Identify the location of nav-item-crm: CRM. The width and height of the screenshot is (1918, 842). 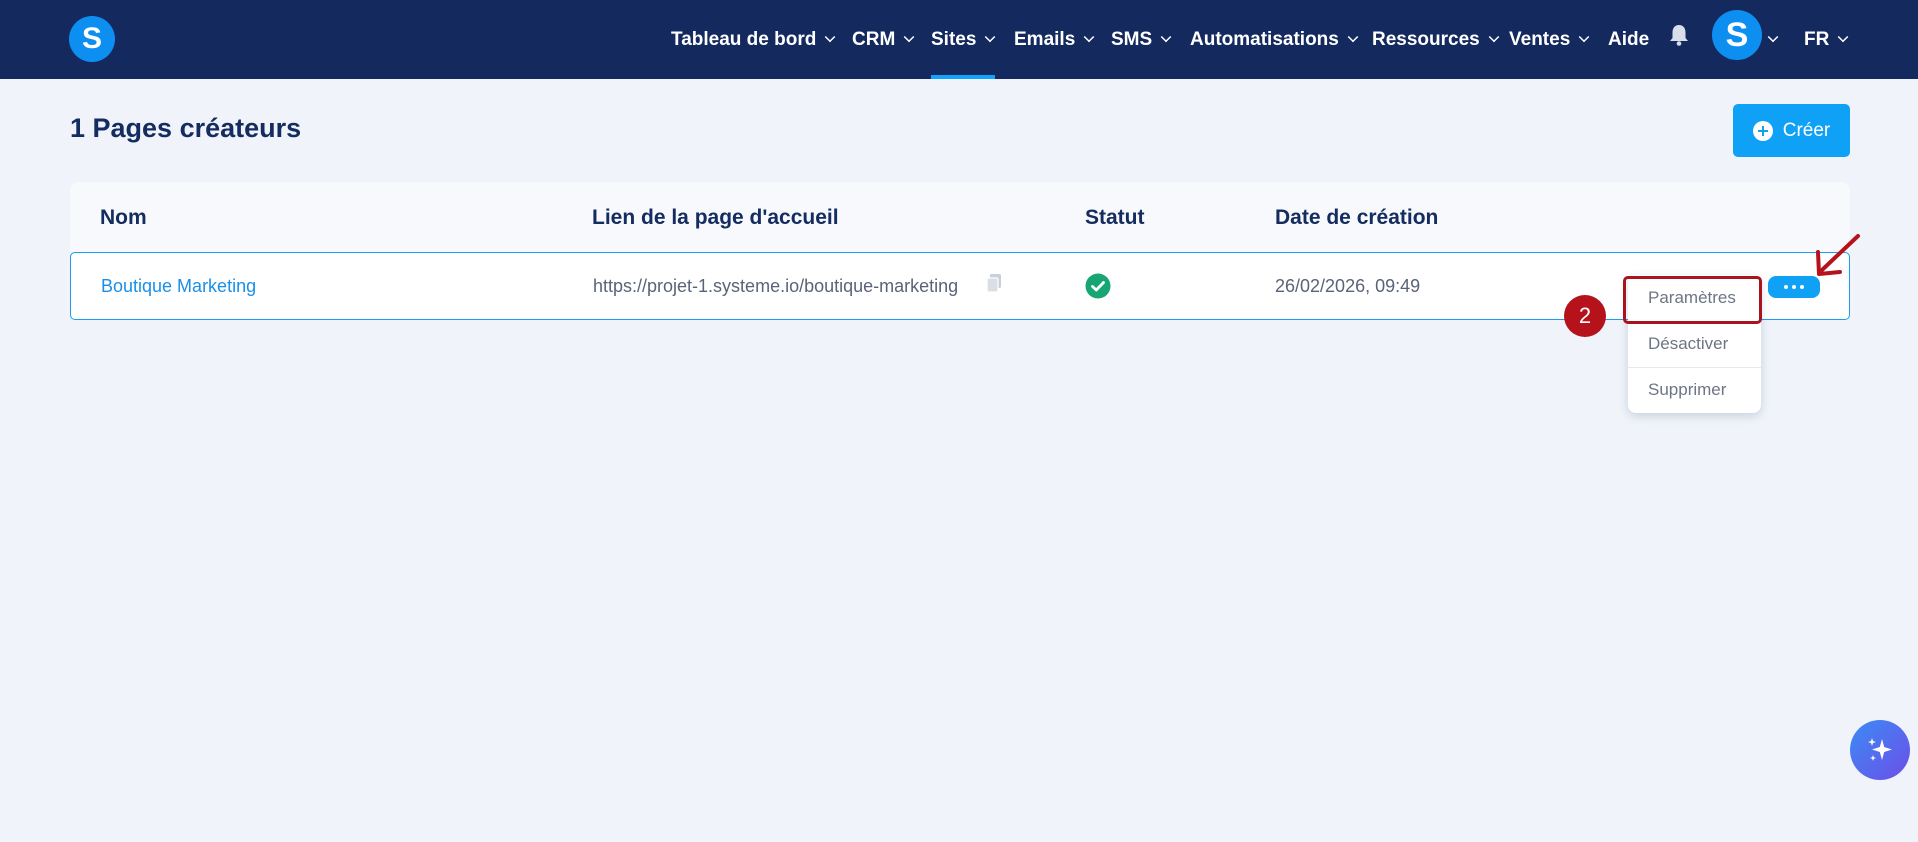
(883, 39).